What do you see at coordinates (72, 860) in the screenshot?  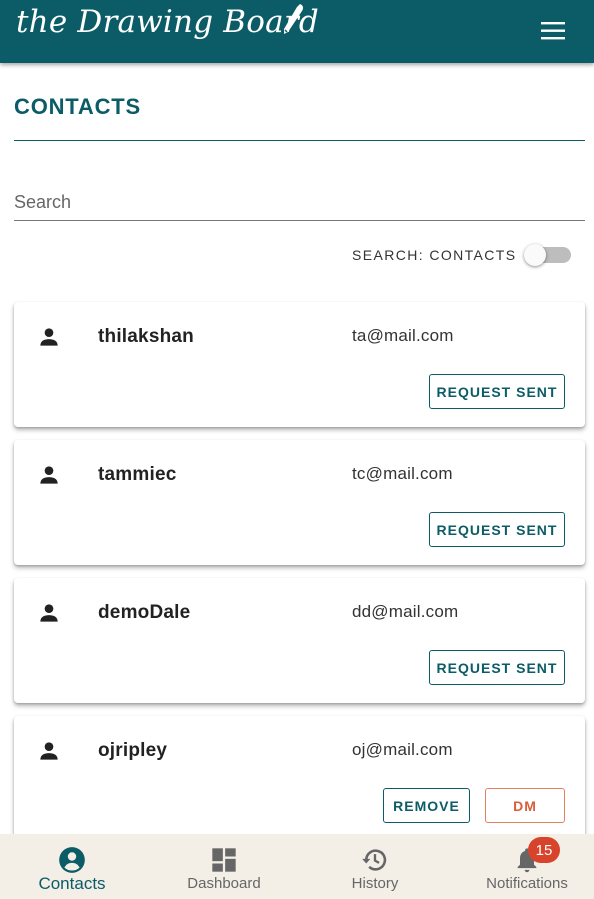 I see `account-circle-icon` at bounding box center [72, 860].